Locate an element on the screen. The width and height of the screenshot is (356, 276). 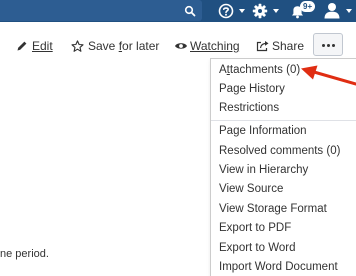
menu-item-page-information: Page Information is located at coordinates (263, 131).